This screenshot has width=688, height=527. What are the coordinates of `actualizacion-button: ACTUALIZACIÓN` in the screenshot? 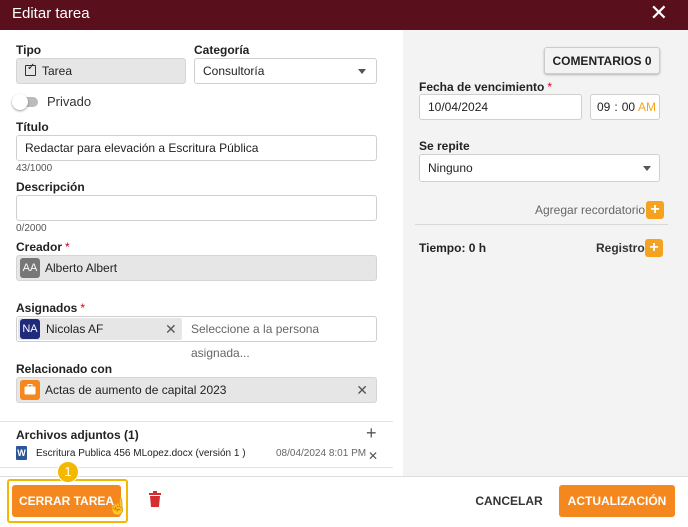 It's located at (617, 501).